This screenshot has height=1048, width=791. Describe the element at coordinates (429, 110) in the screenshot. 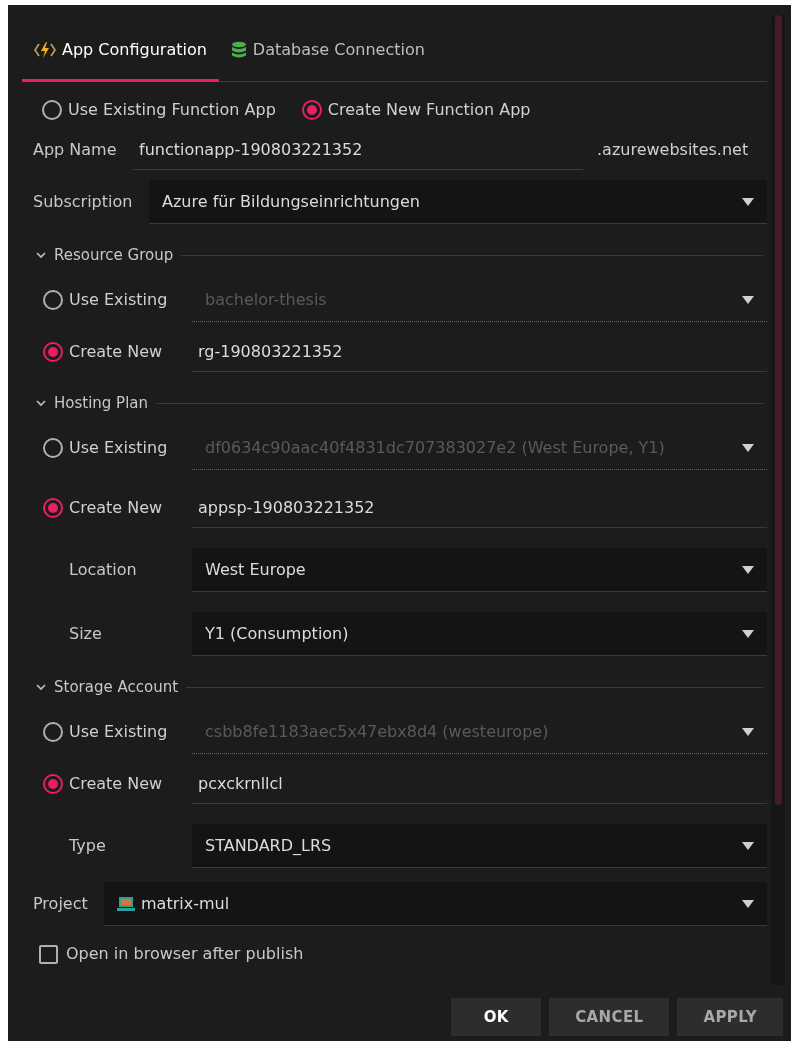

I see `radio-label: Create New Function App` at that location.